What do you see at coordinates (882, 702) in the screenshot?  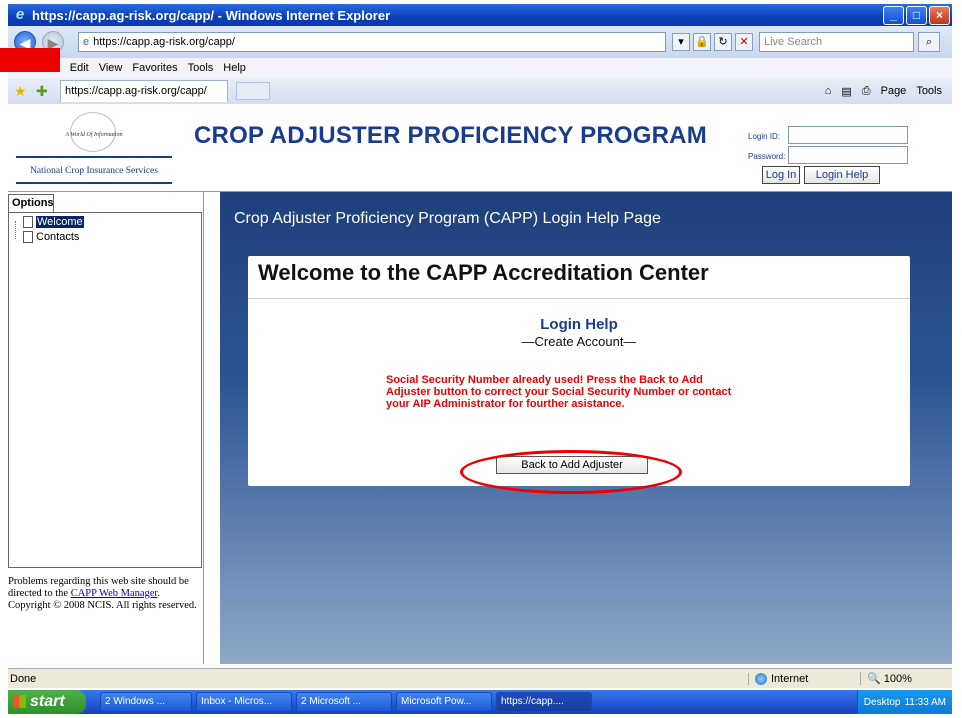 I see `desktop-toolbar: Desktop` at bounding box center [882, 702].